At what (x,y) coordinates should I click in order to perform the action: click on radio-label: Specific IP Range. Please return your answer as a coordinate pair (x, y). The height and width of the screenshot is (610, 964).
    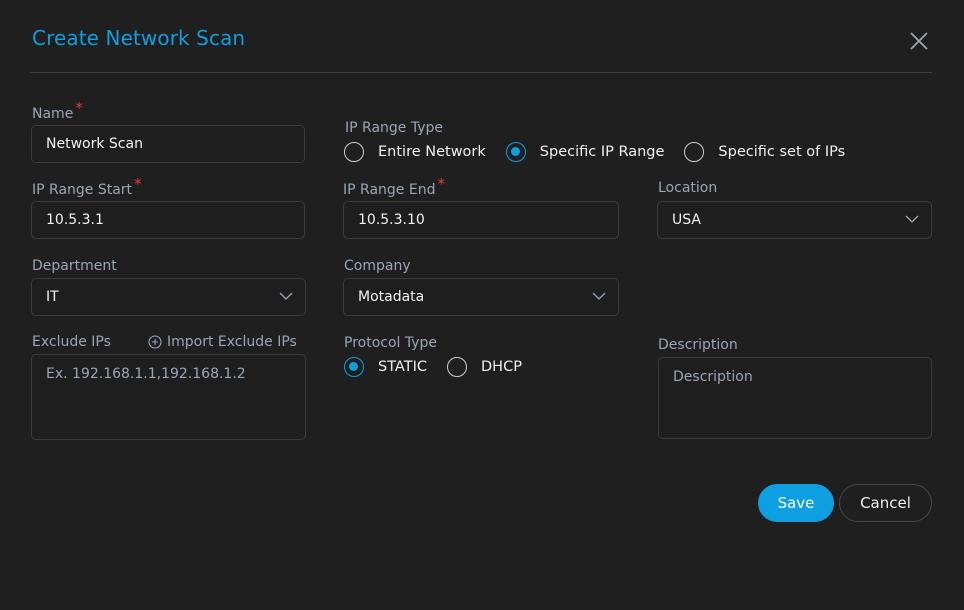
    Looking at the image, I should click on (602, 152).